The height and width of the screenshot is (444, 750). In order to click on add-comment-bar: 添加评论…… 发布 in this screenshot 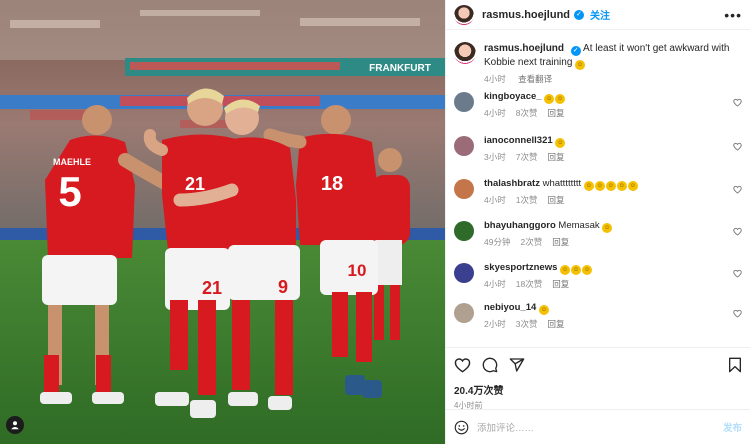, I will do `click(598, 426)`.